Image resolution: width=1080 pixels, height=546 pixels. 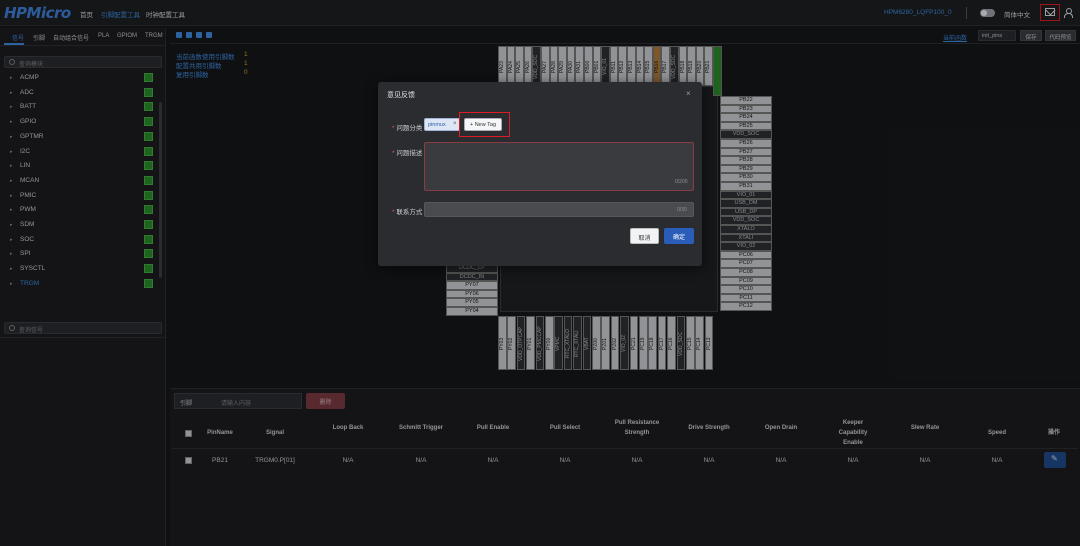 I want to click on char-counter: 0/200, so click(x=681, y=182).